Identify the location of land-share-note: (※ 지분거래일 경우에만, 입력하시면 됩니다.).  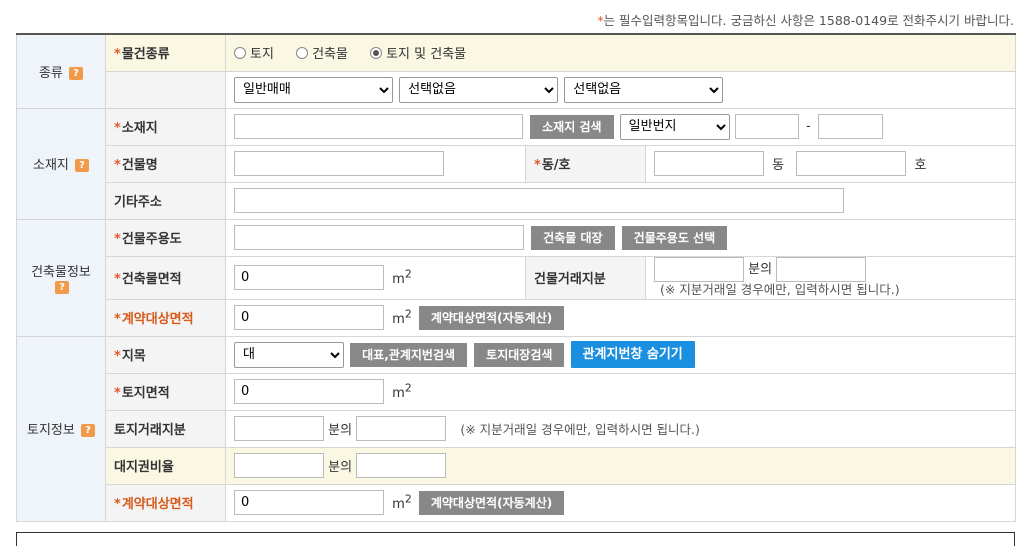
(580, 429).